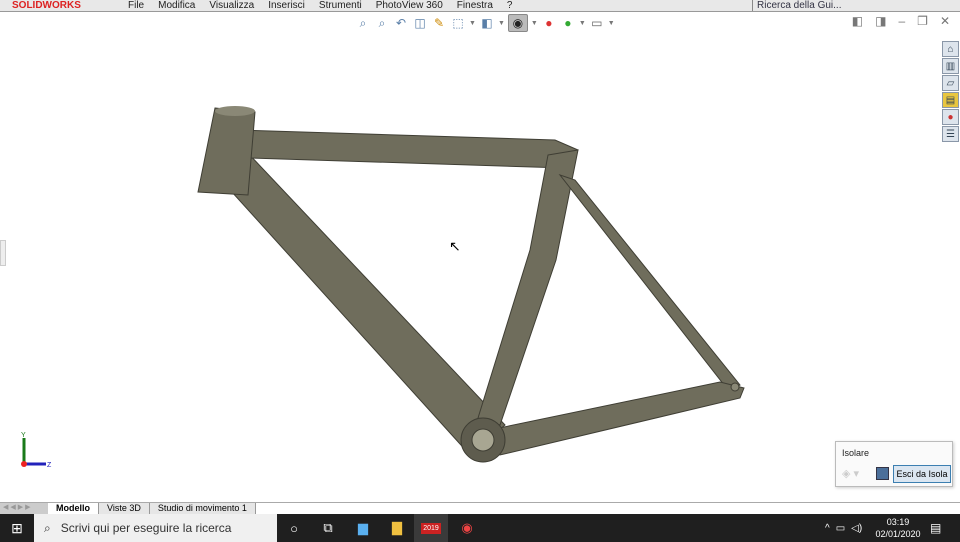 This screenshot has width=960, height=542. I want to click on save-icon, so click(882, 473).